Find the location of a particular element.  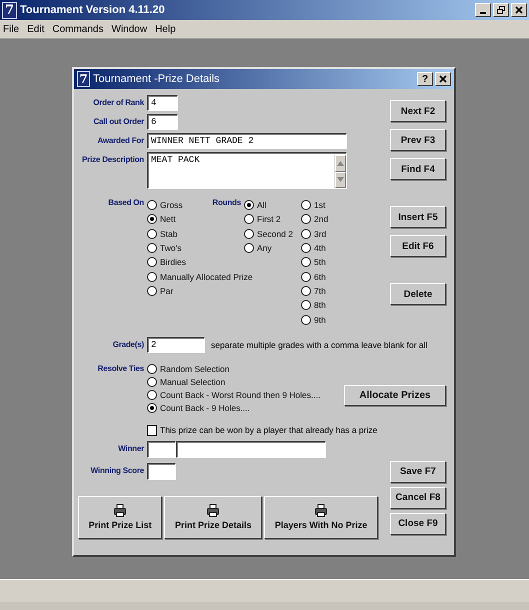

side-button: Prev F3 is located at coordinates (418, 140).